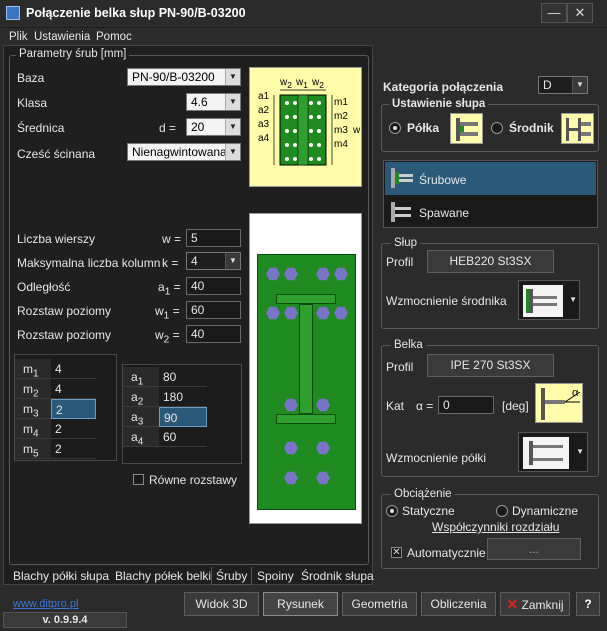 This screenshot has height=631, width=607. What do you see at coordinates (275, 576) in the screenshot?
I see `tab-spoiny: Spoiny` at bounding box center [275, 576].